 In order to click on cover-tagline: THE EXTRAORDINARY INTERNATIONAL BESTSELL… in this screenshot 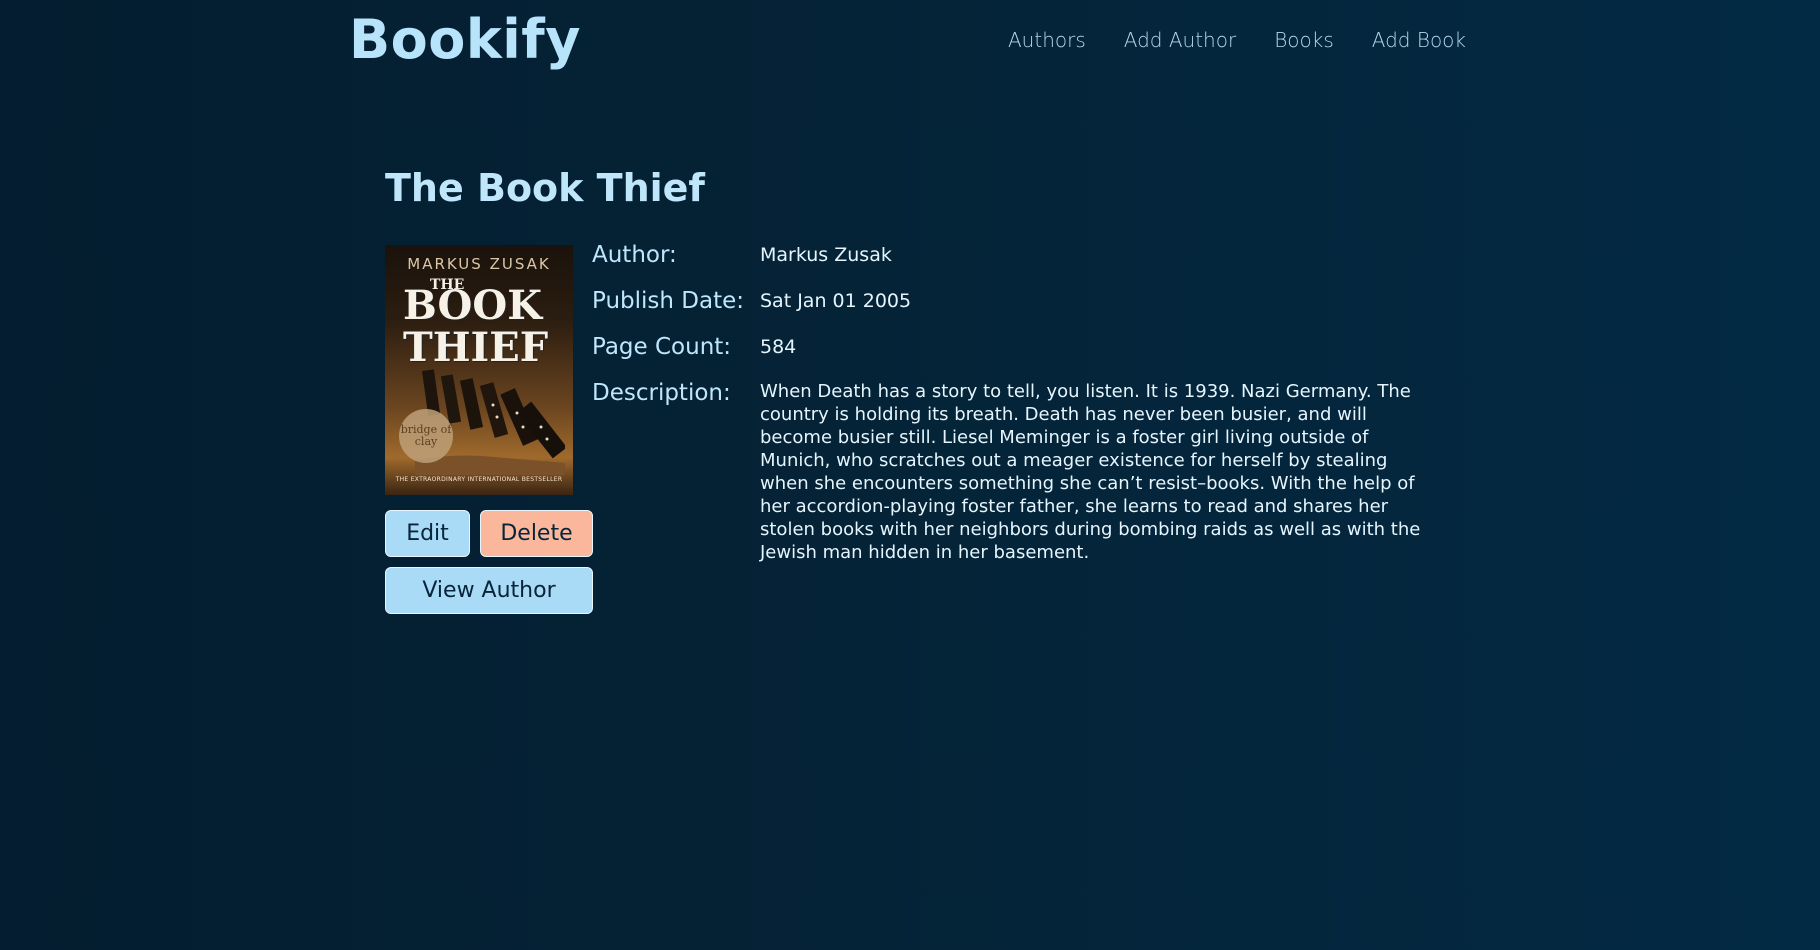, I will do `click(479, 479)`.